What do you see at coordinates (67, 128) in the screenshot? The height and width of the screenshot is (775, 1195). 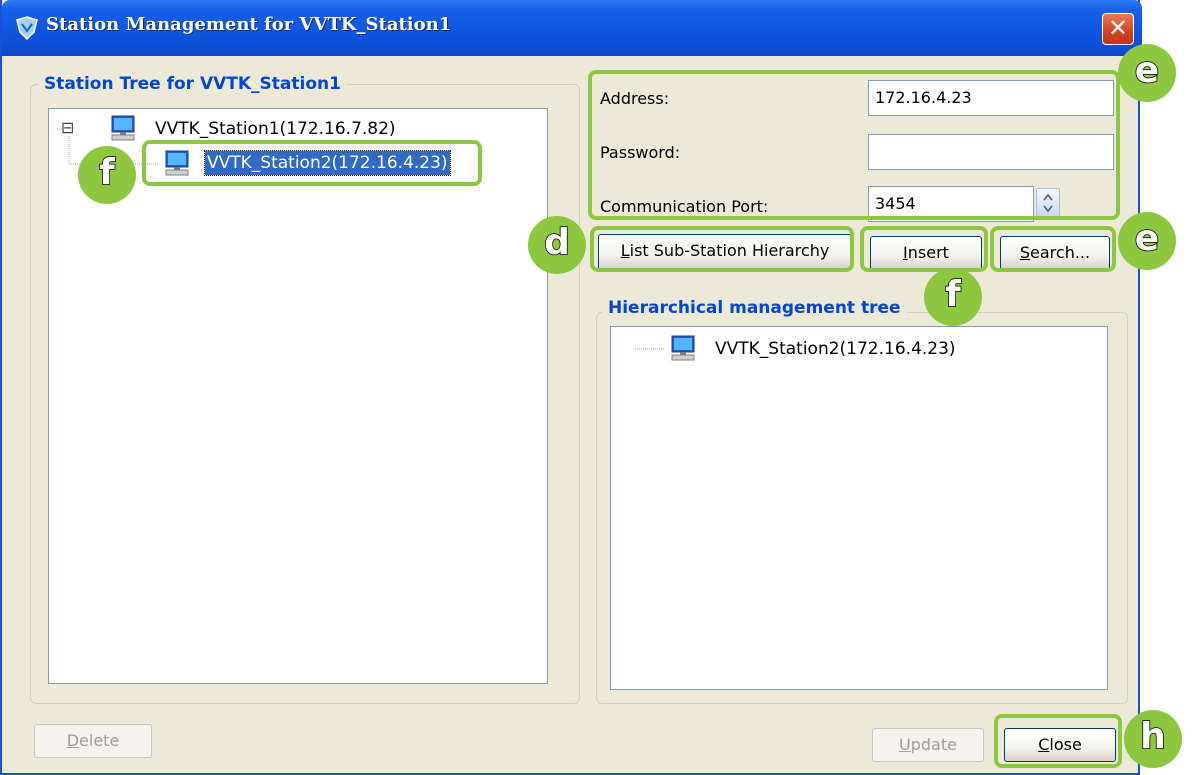 I see `collapse-icon: ⊟` at bounding box center [67, 128].